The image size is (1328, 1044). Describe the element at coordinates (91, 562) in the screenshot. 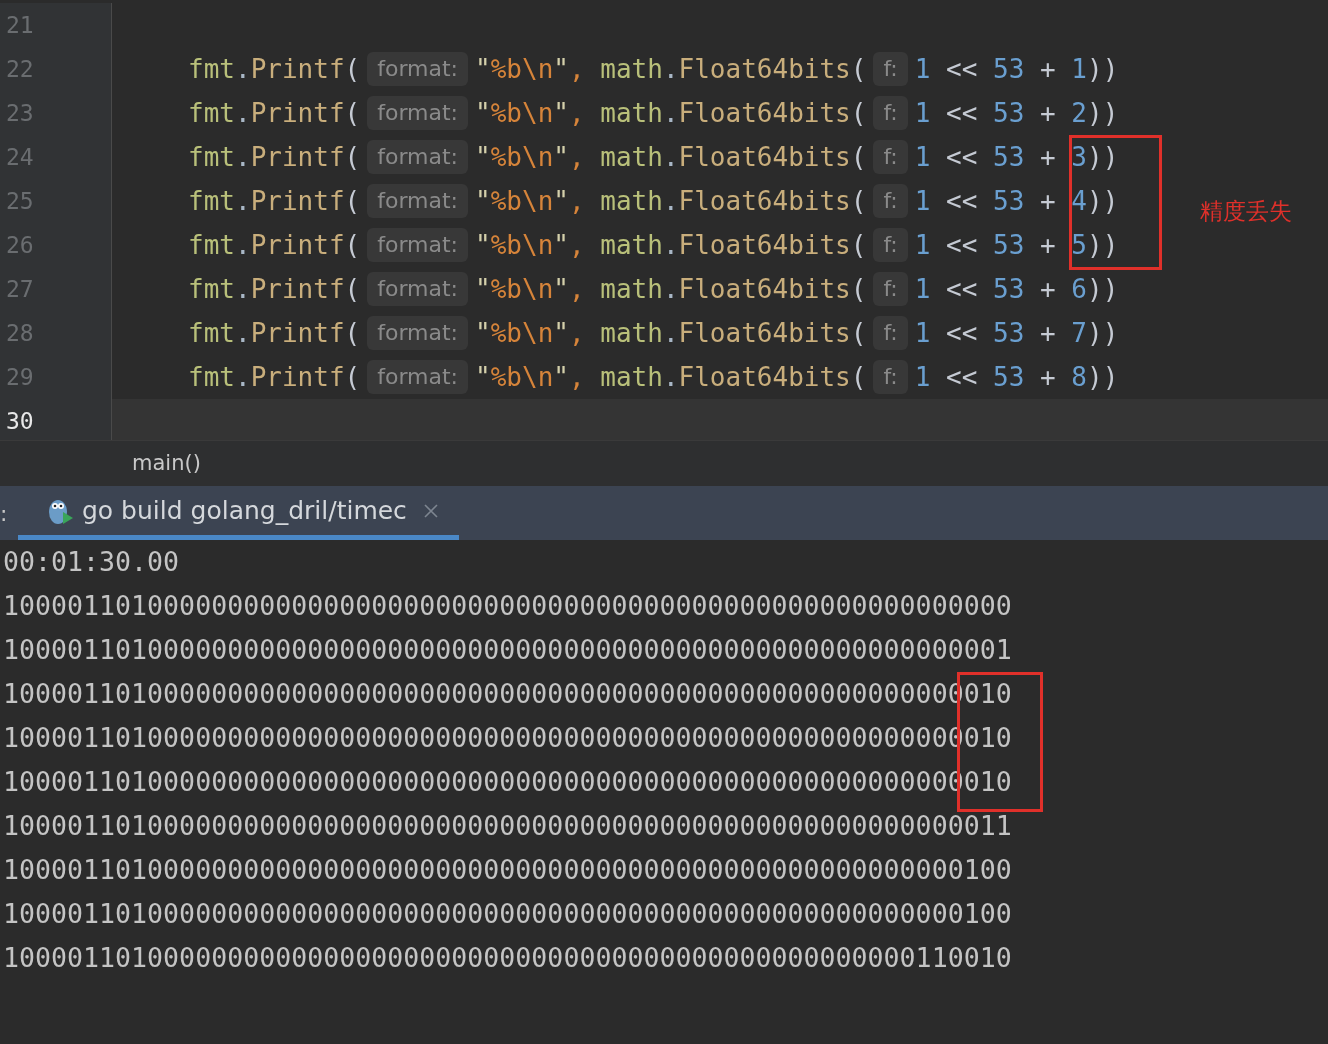

I see `console-output-line: 00:01:30.00` at that location.